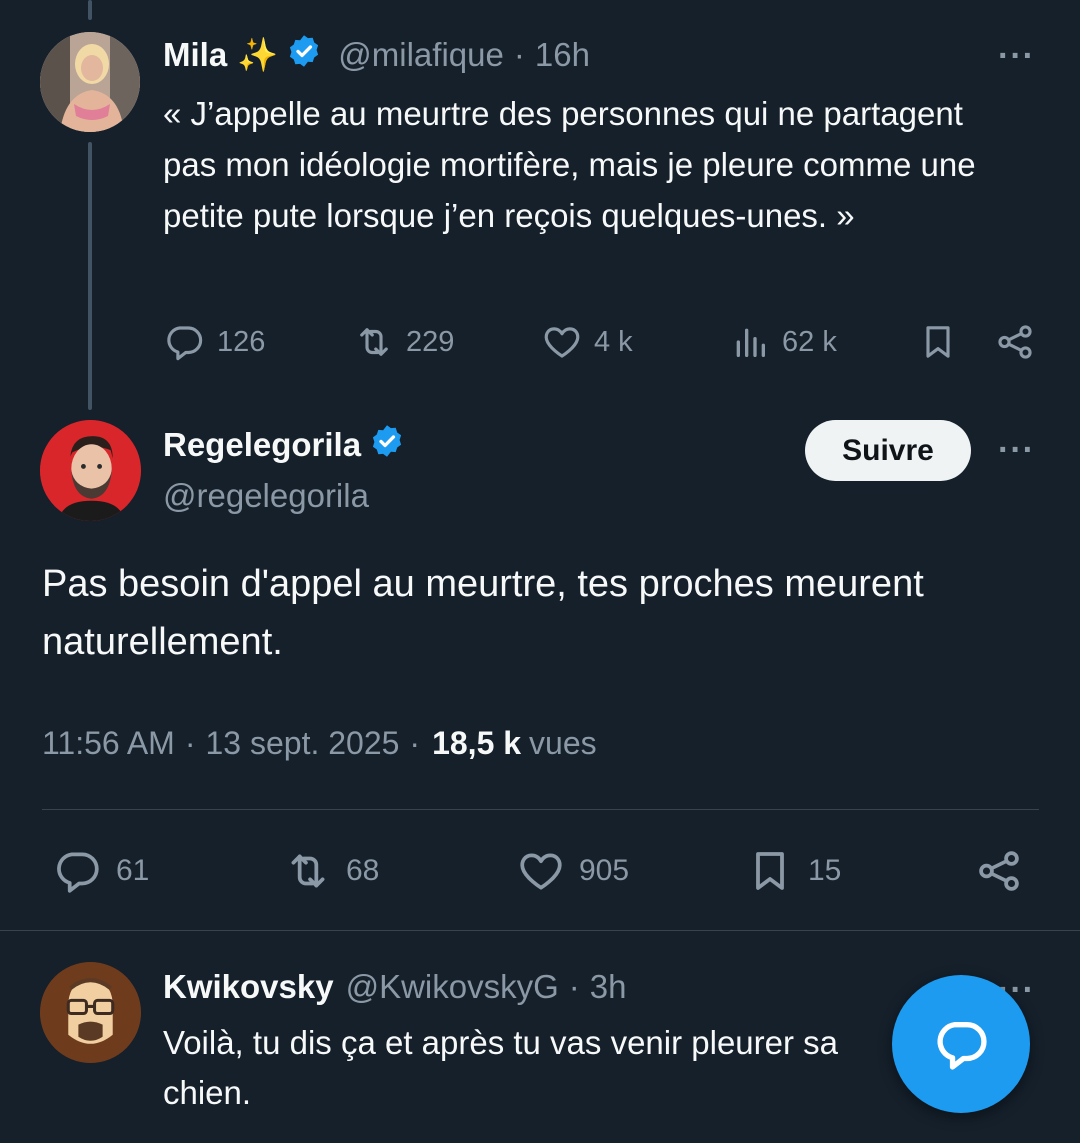  Describe the element at coordinates (330, 871) in the screenshot. I see `retweet-button: 68` at that location.